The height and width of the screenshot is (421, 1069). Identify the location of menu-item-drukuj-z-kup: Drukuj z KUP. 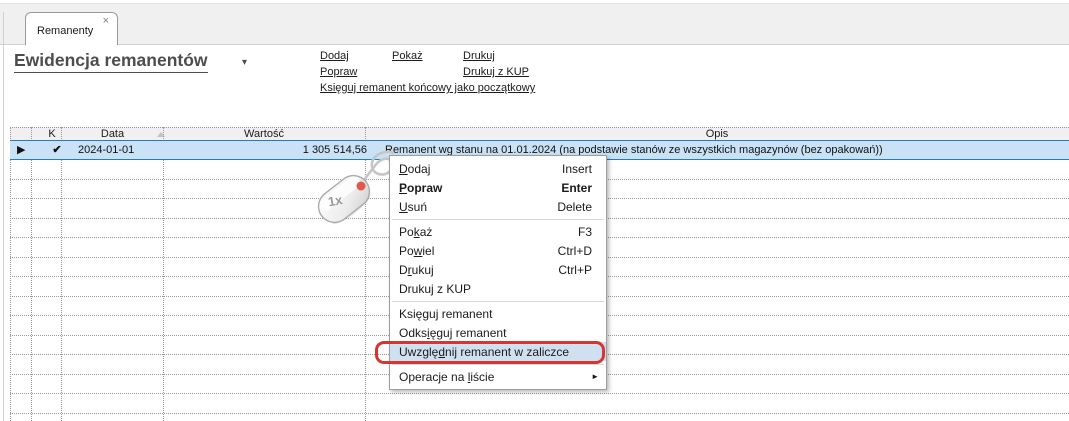
(498, 288).